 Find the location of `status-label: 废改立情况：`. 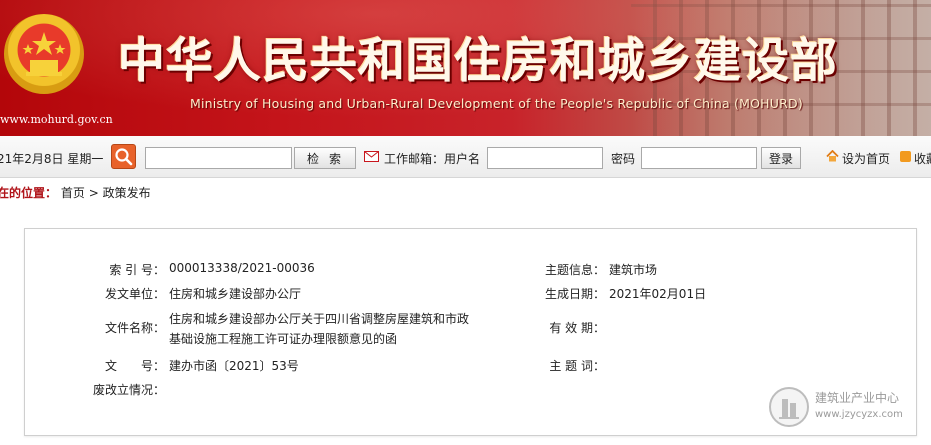

status-label: 废改立情况： is located at coordinates (128, 390).